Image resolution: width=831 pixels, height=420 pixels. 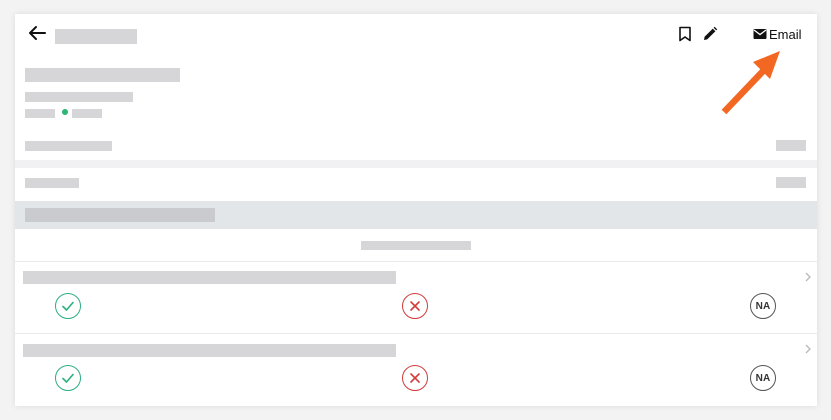 What do you see at coordinates (760, 34) in the screenshot?
I see `mail-icon` at bounding box center [760, 34].